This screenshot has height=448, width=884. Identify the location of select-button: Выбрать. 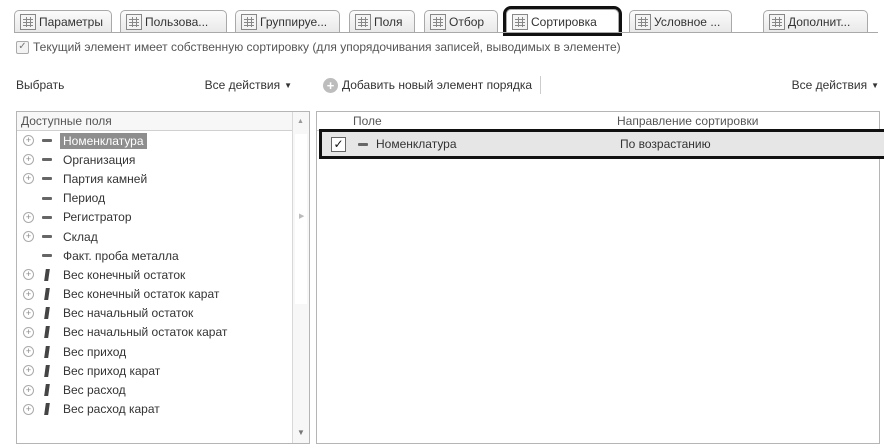
(40, 85).